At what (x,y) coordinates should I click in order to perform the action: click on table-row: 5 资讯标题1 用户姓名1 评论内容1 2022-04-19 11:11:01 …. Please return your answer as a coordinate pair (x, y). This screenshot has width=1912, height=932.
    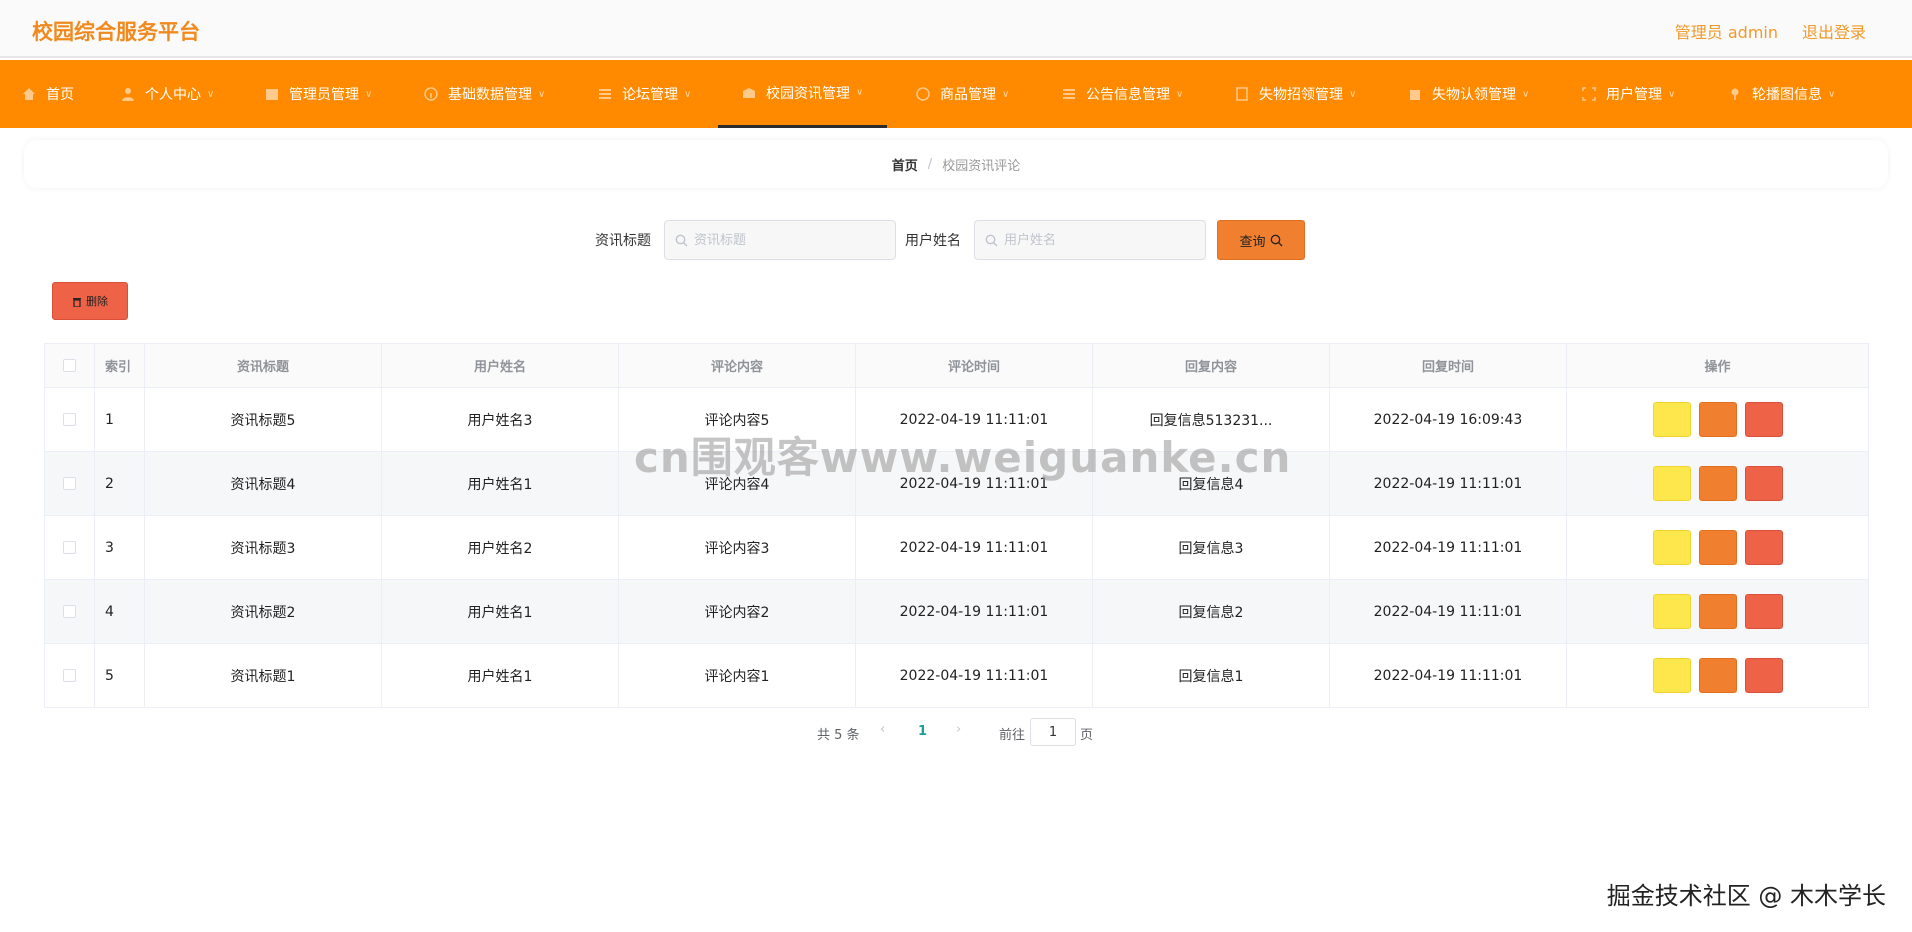
    Looking at the image, I should click on (956, 675).